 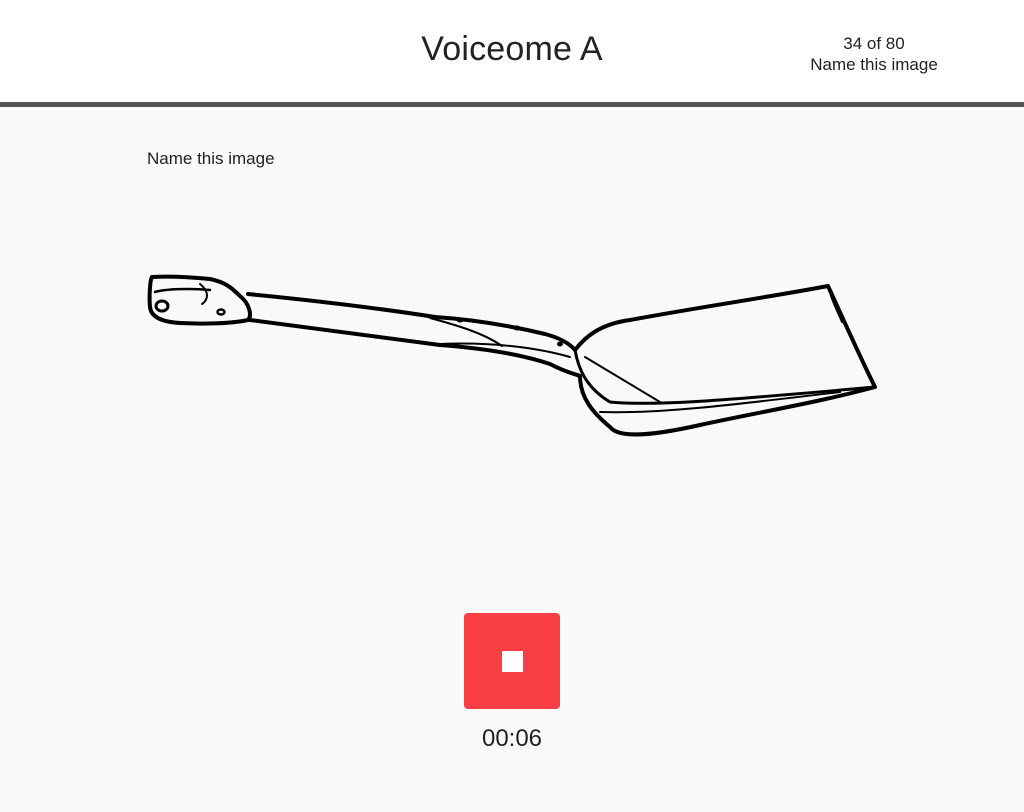 What do you see at coordinates (512, 738) in the screenshot?
I see `recording-timer: 00:06` at bounding box center [512, 738].